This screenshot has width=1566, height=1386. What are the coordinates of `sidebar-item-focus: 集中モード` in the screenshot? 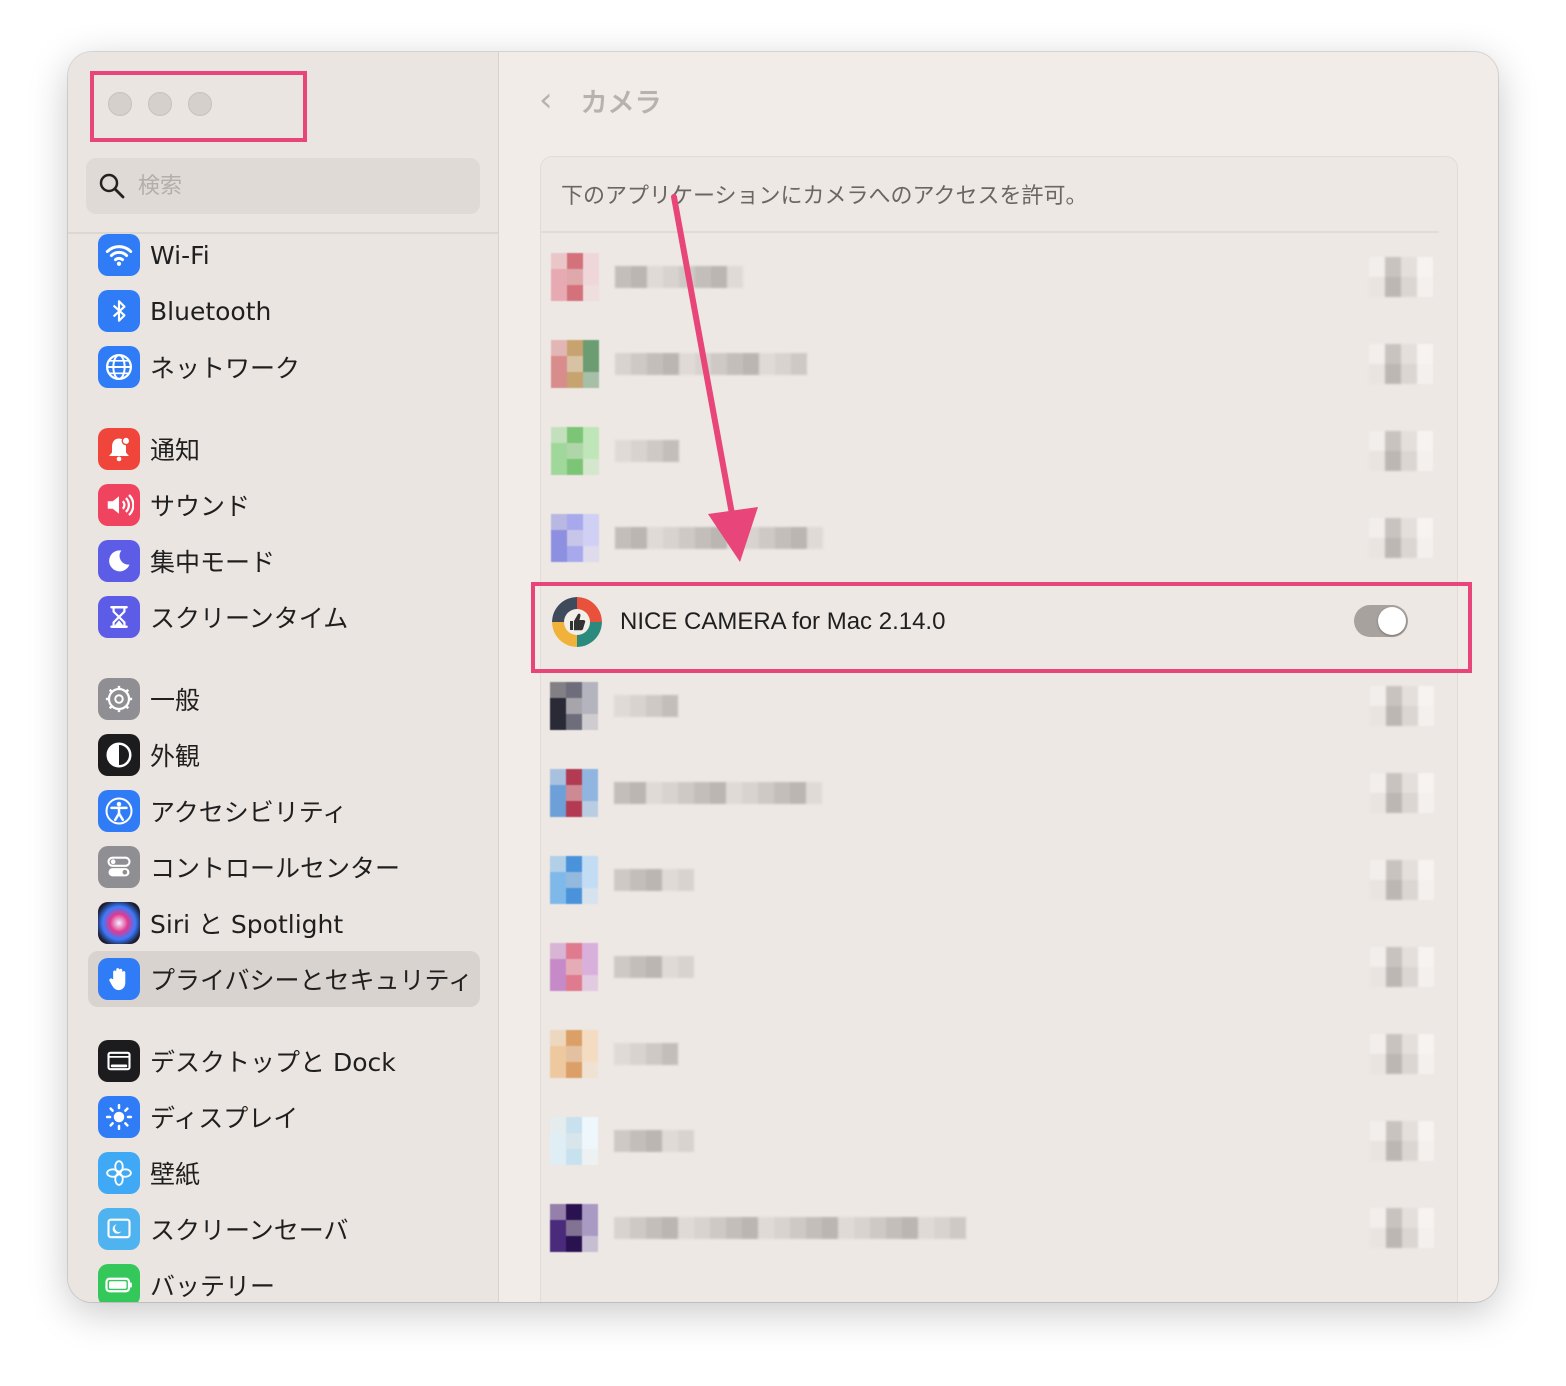 It's located at (284, 561).